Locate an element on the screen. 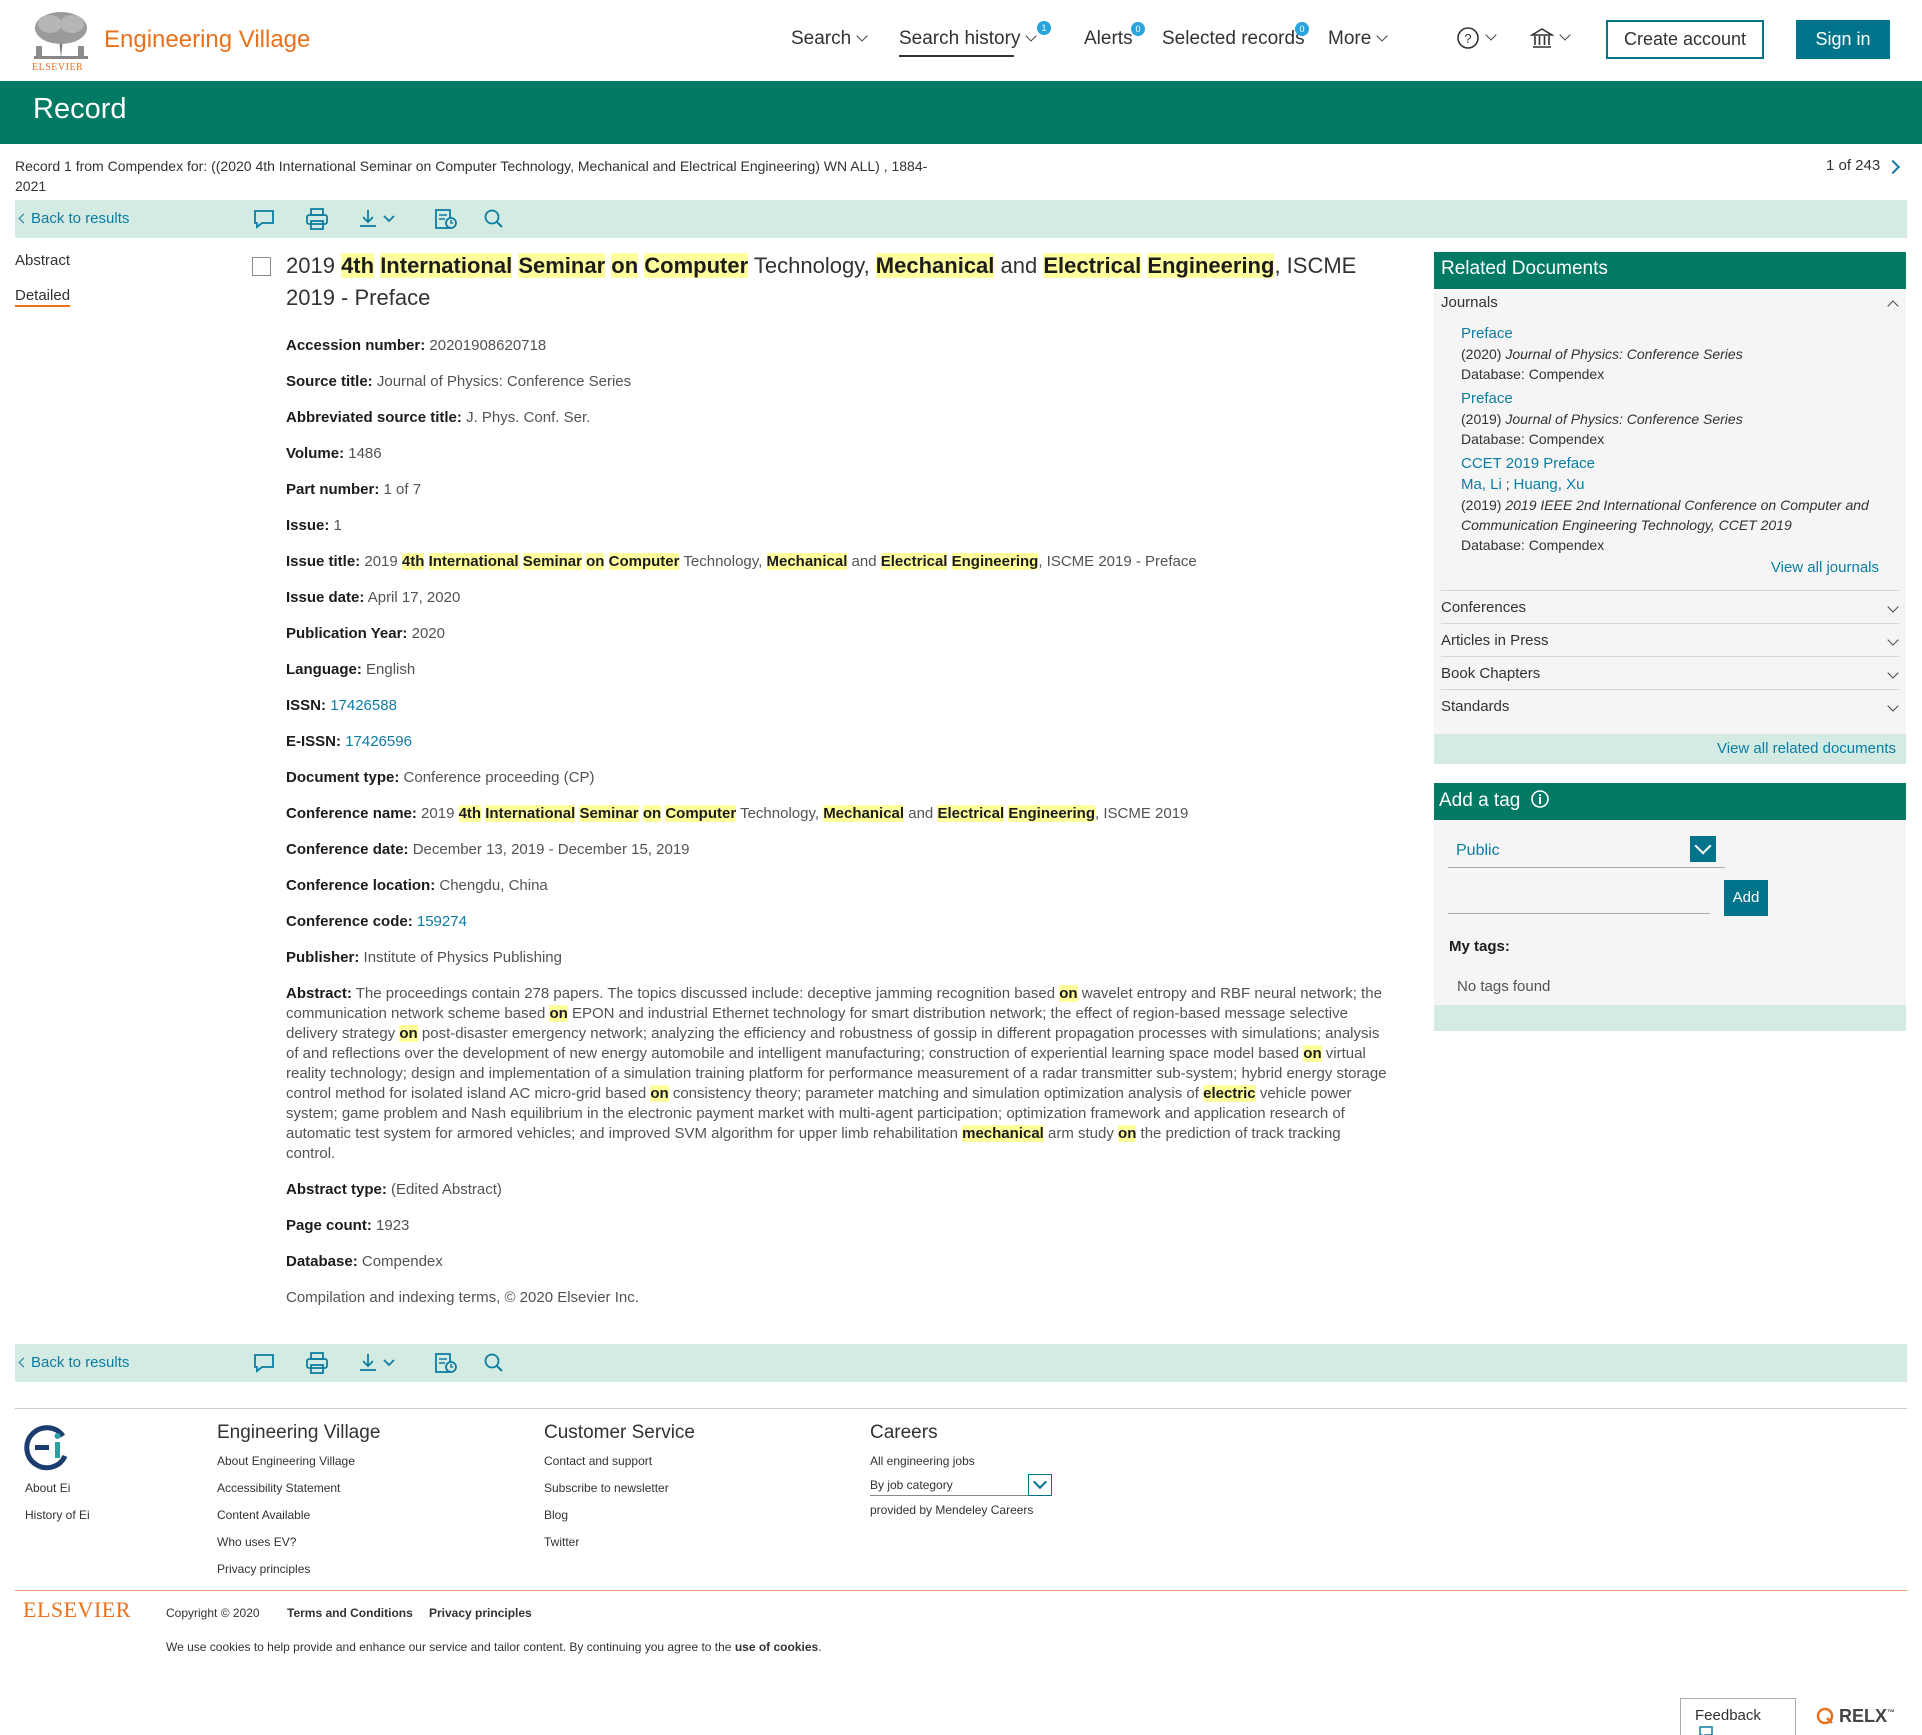 This screenshot has width=1922, height=1735. related-item-source: Journal of Physics: Conference Series is located at coordinates (1624, 419).